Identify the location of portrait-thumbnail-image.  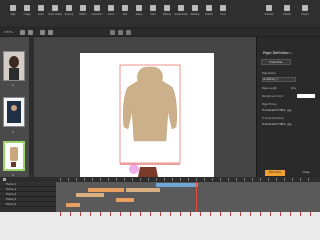
(14, 66).